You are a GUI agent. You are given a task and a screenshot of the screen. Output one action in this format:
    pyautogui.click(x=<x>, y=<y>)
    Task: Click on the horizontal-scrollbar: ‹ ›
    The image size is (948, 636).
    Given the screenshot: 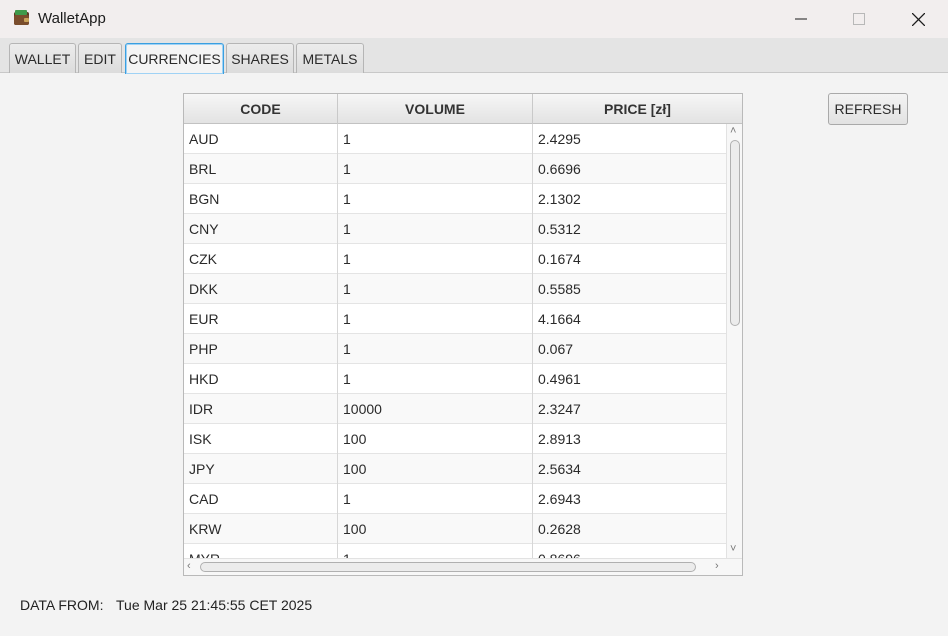 What is the action you would take?
    pyautogui.click(x=463, y=566)
    